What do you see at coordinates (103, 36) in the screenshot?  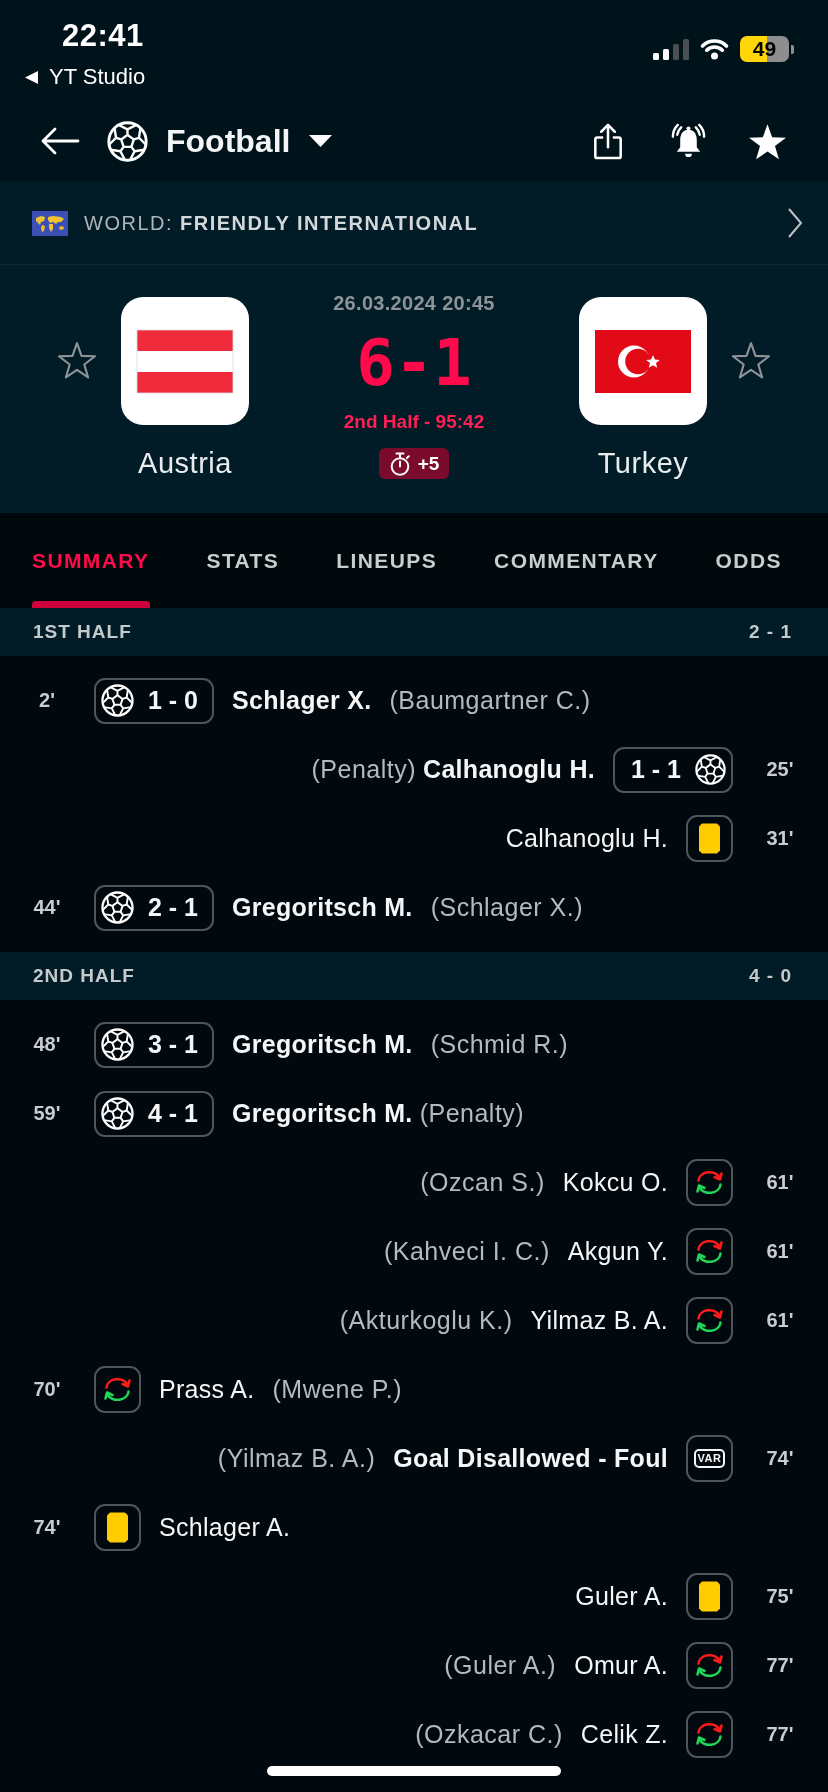 I see `status-time: 22:41` at bounding box center [103, 36].